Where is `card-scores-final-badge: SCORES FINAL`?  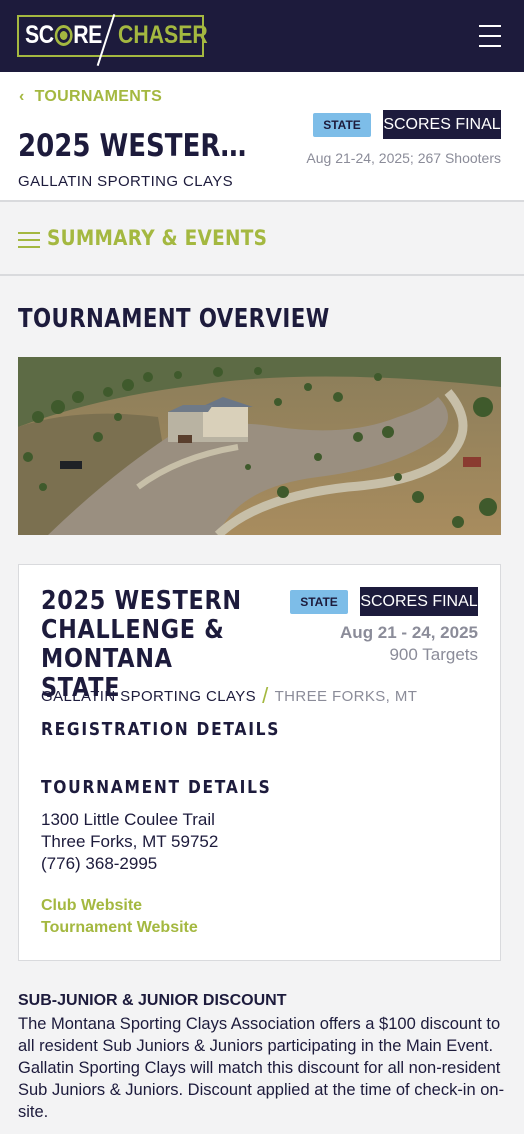 card-scores-final-badge: SCORES FINAL is located at coordinates (419, 601).